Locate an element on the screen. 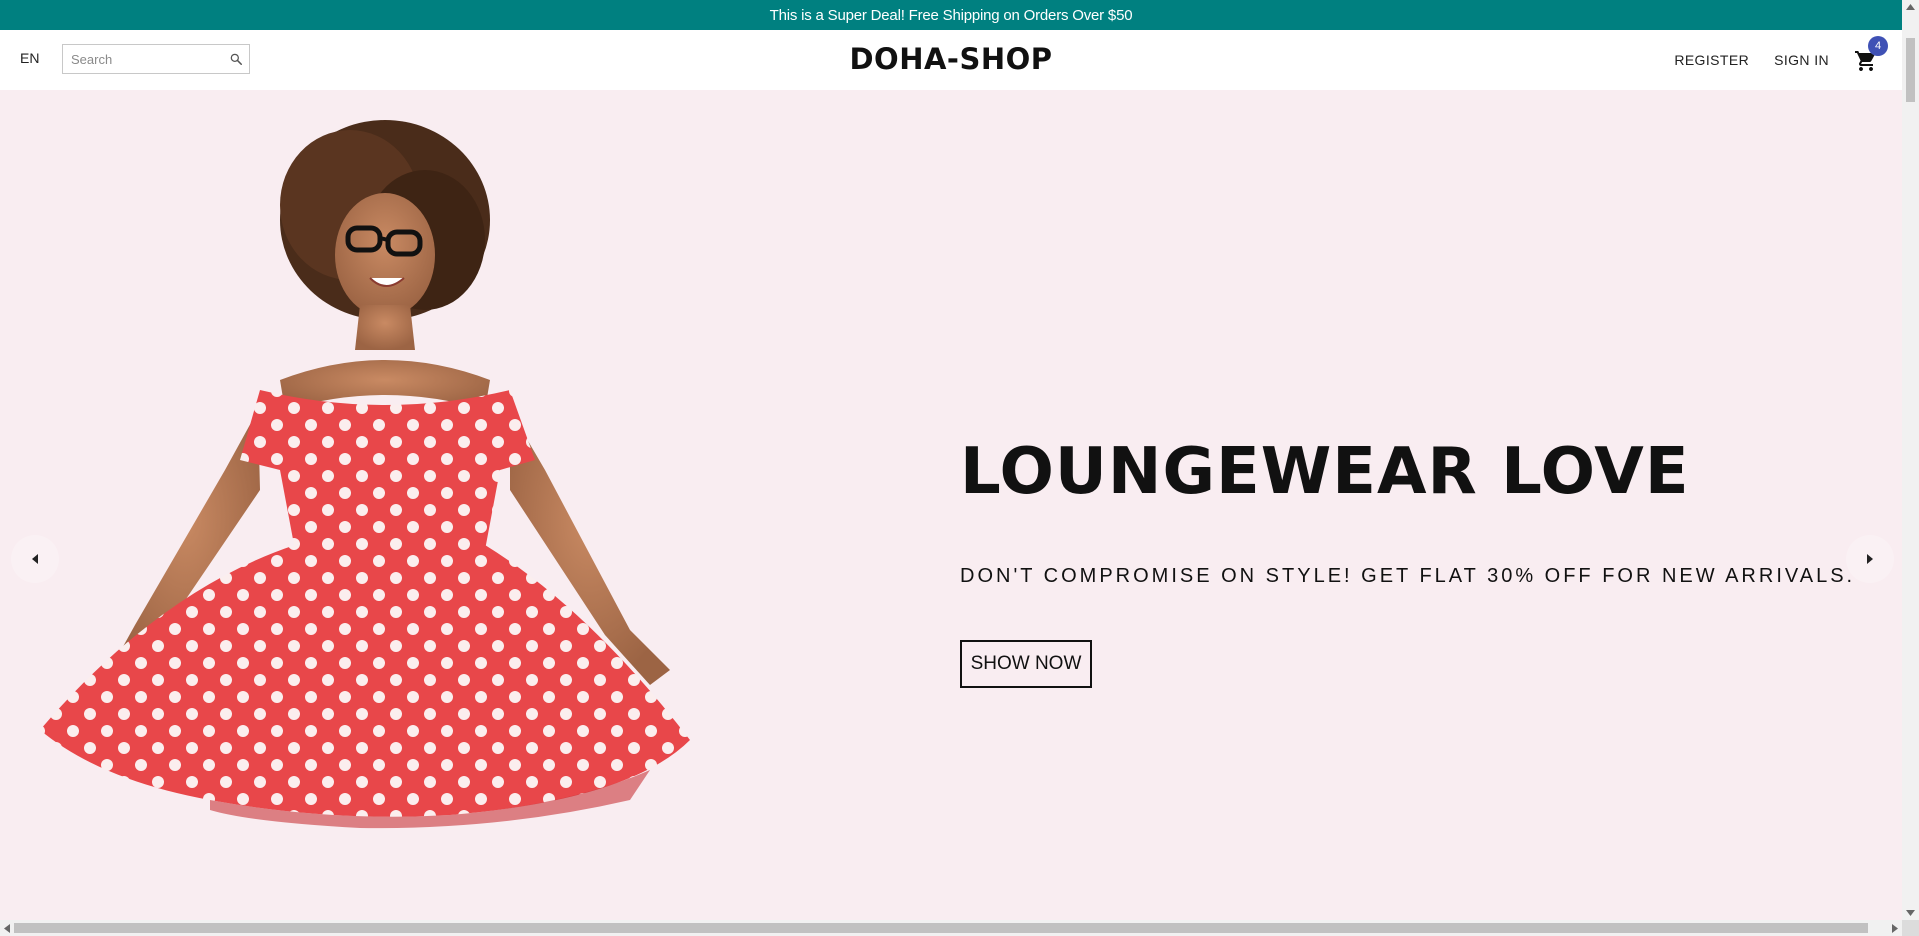 This screenshot has width=1919, height=936. brand-logo: DOHA-SHOP is located at coordinates (950, 59).